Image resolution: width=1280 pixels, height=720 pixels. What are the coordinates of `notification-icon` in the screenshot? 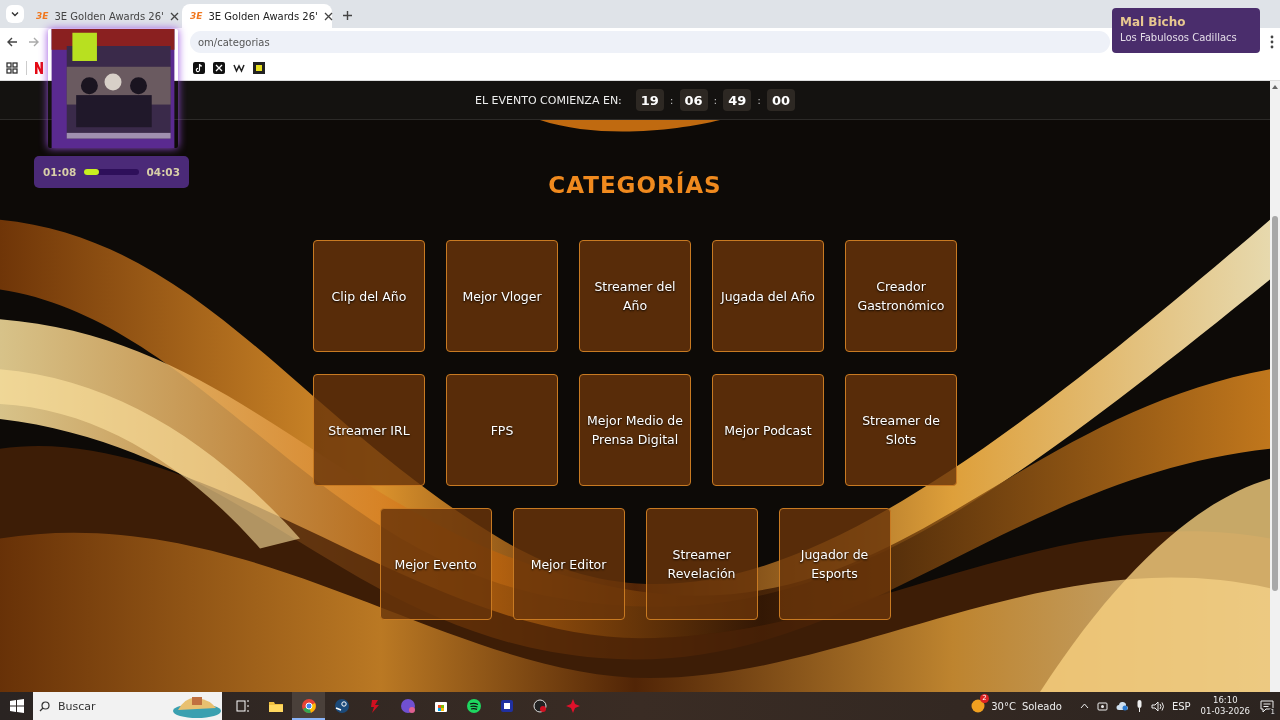 It's located at (1267, 706).